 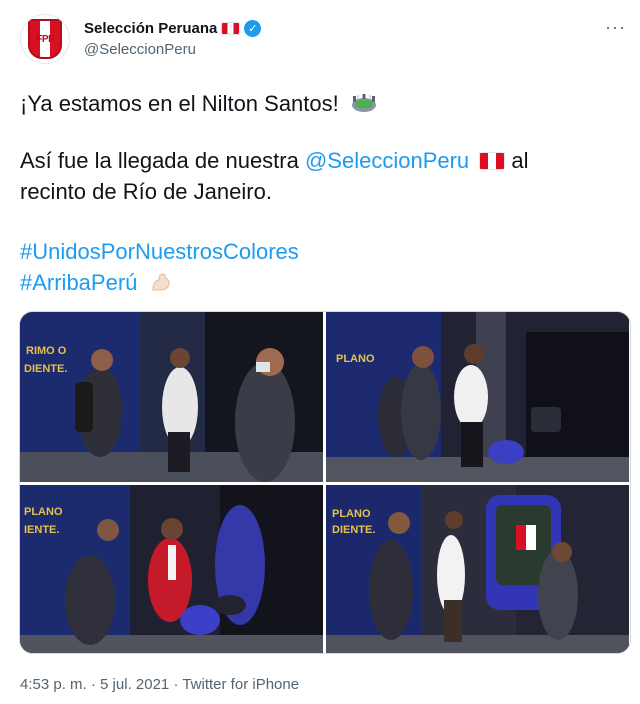 What do you see at coordinates (387, 160) in the screenshot?
I see `mention-link: @SeleccionPeru` at bounding box center [387, 160].